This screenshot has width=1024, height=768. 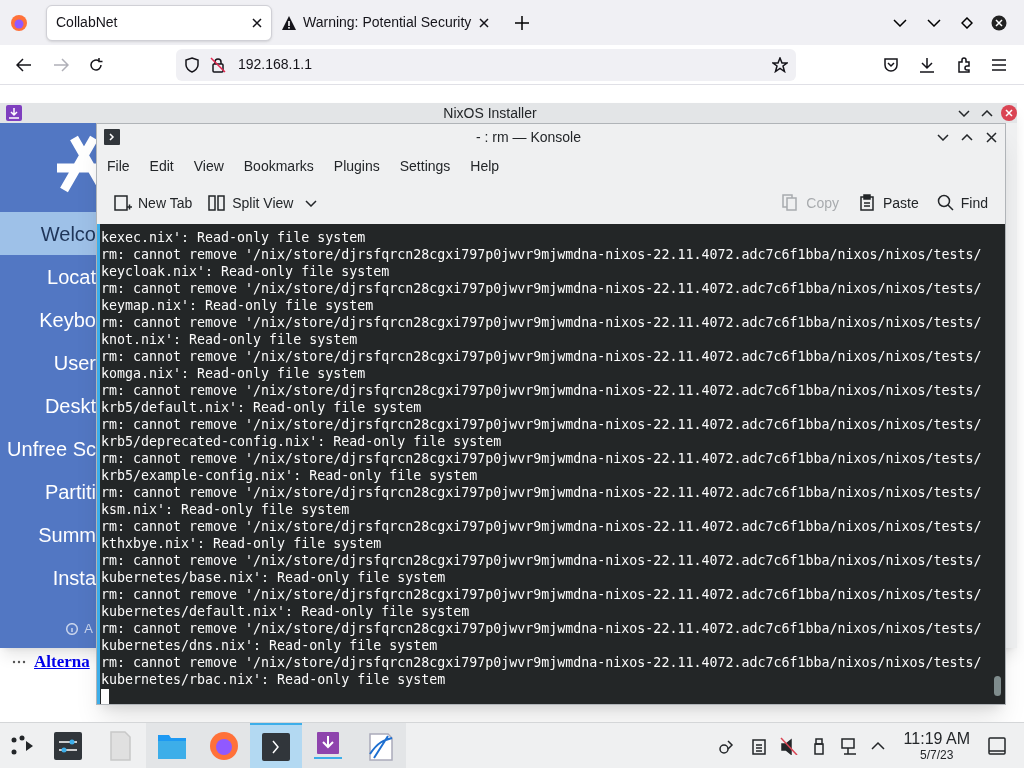 I want to click on address-bar: 192.168.1.1, so click(x=486, y=64).